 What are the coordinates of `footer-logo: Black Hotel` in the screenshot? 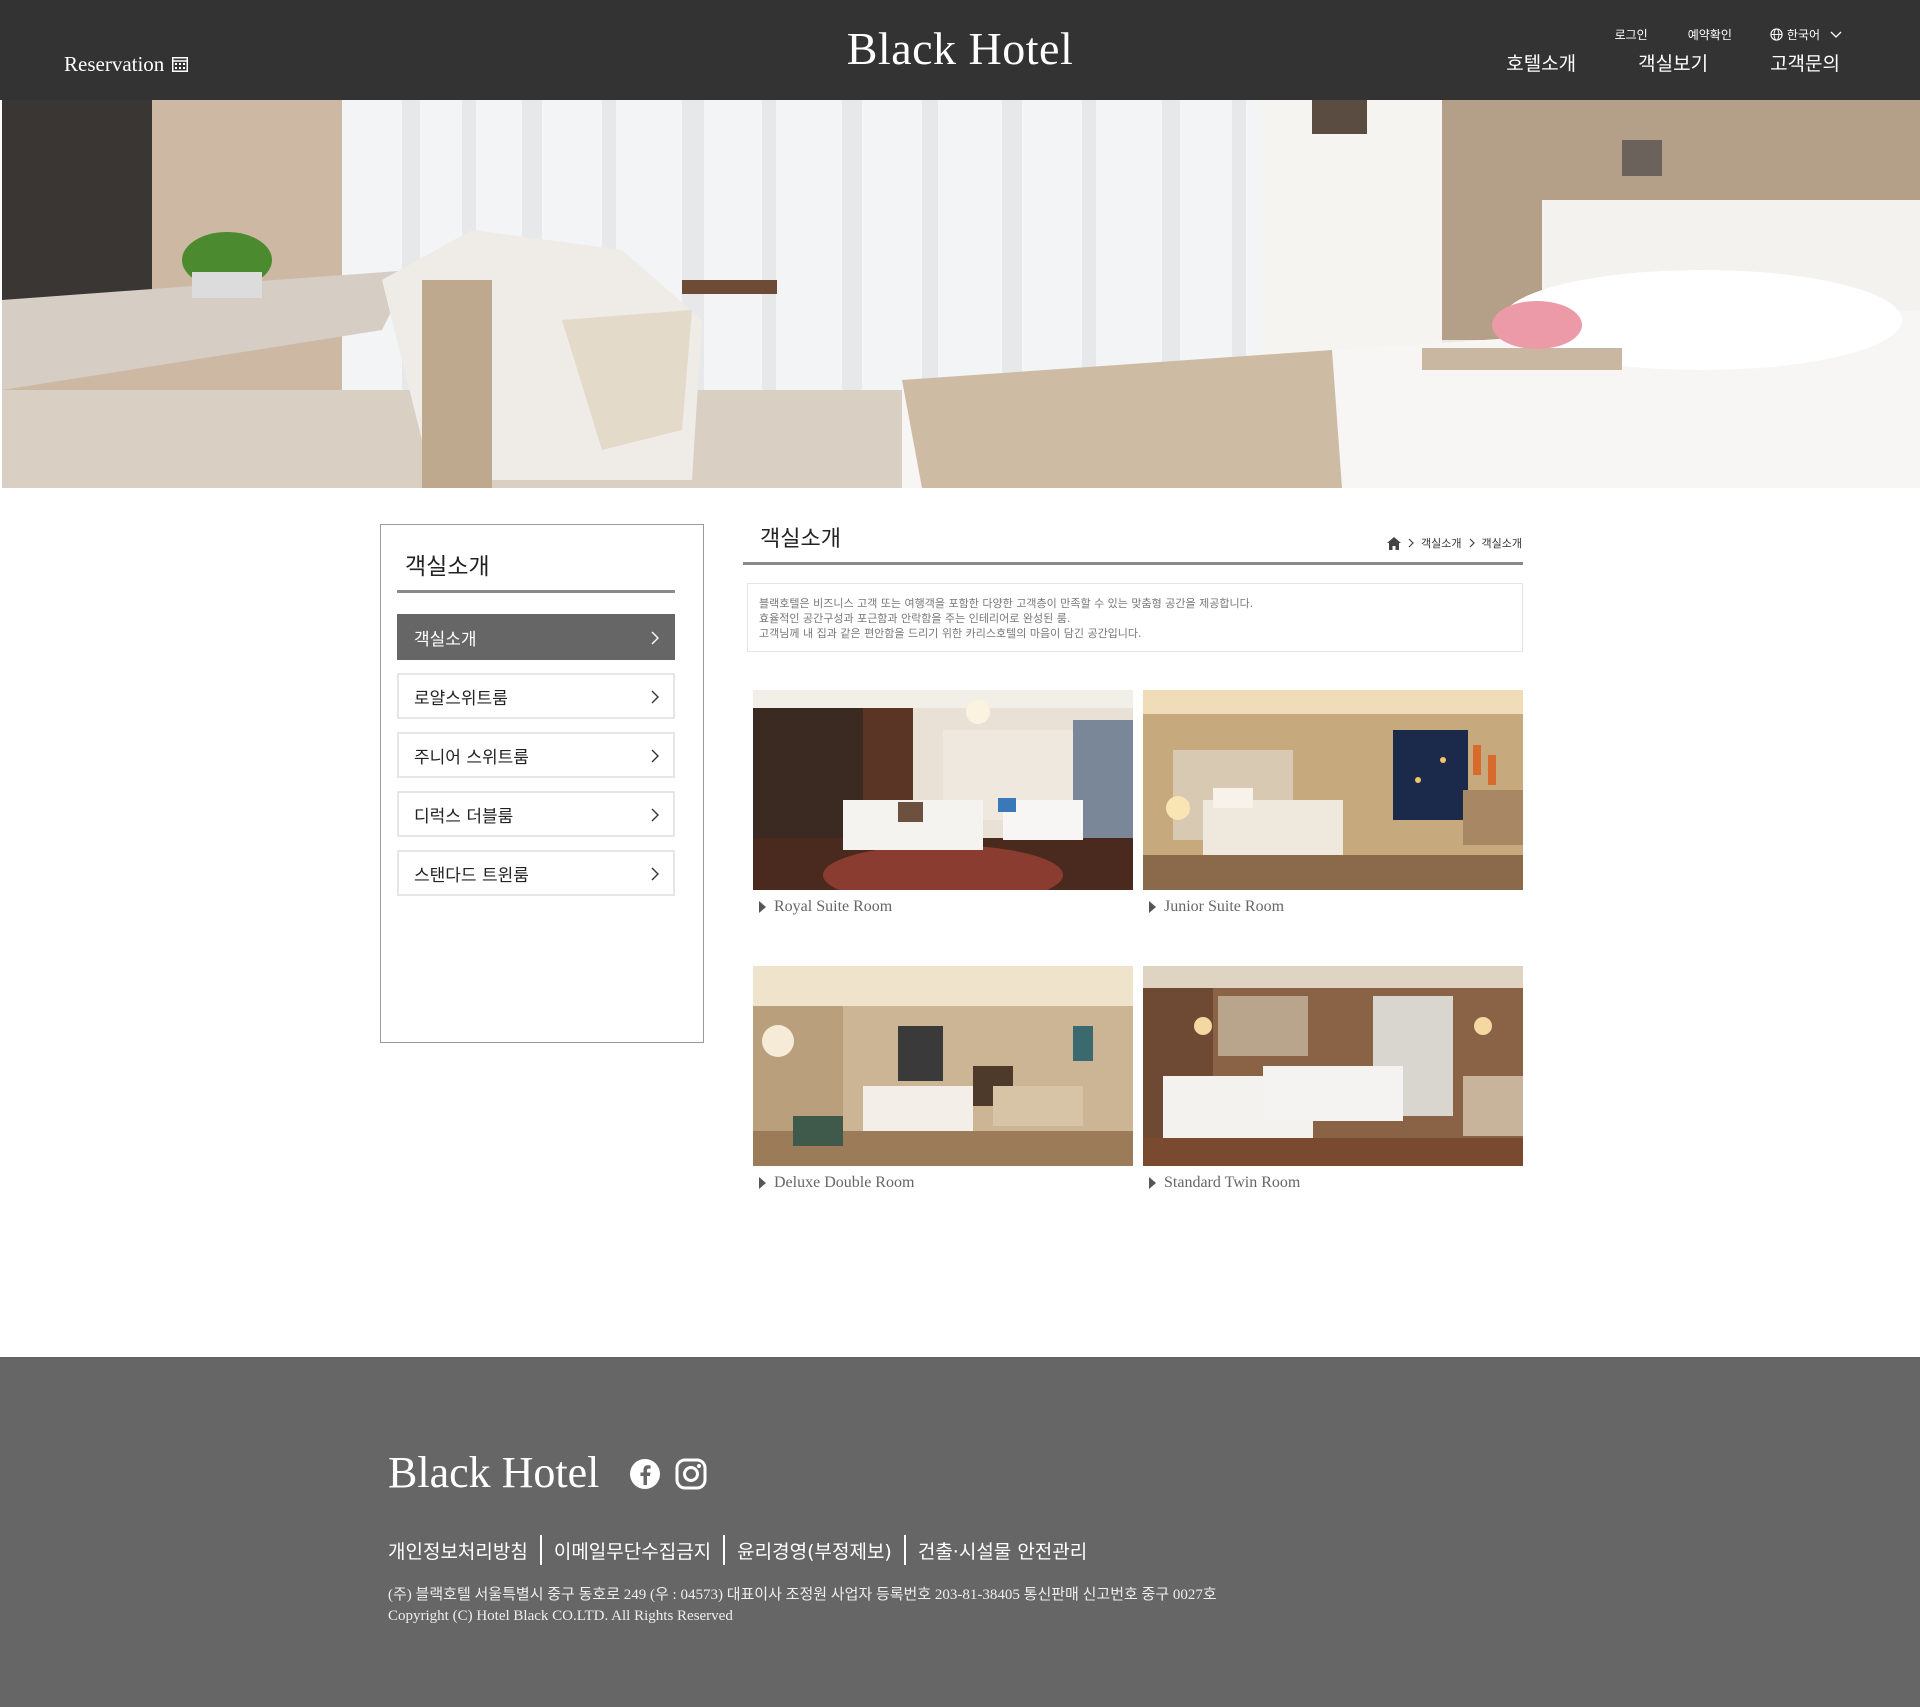 It's located at (493, 1472).